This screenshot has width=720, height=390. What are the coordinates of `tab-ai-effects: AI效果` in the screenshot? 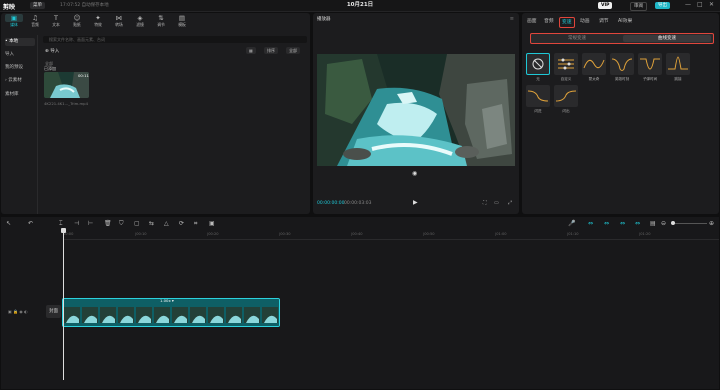 It's located at (625, 21).